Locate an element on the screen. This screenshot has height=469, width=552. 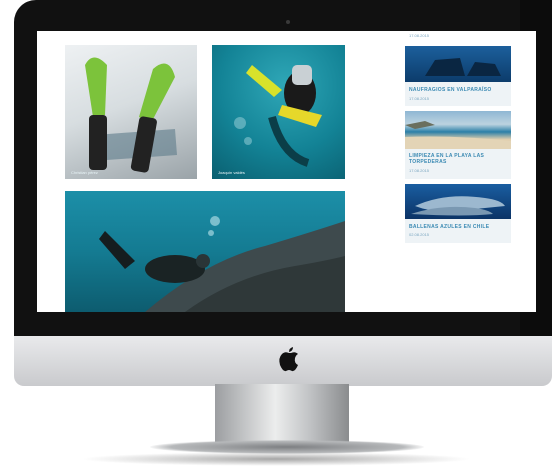
news-thumb-whale is located at coordinates (458, 201).